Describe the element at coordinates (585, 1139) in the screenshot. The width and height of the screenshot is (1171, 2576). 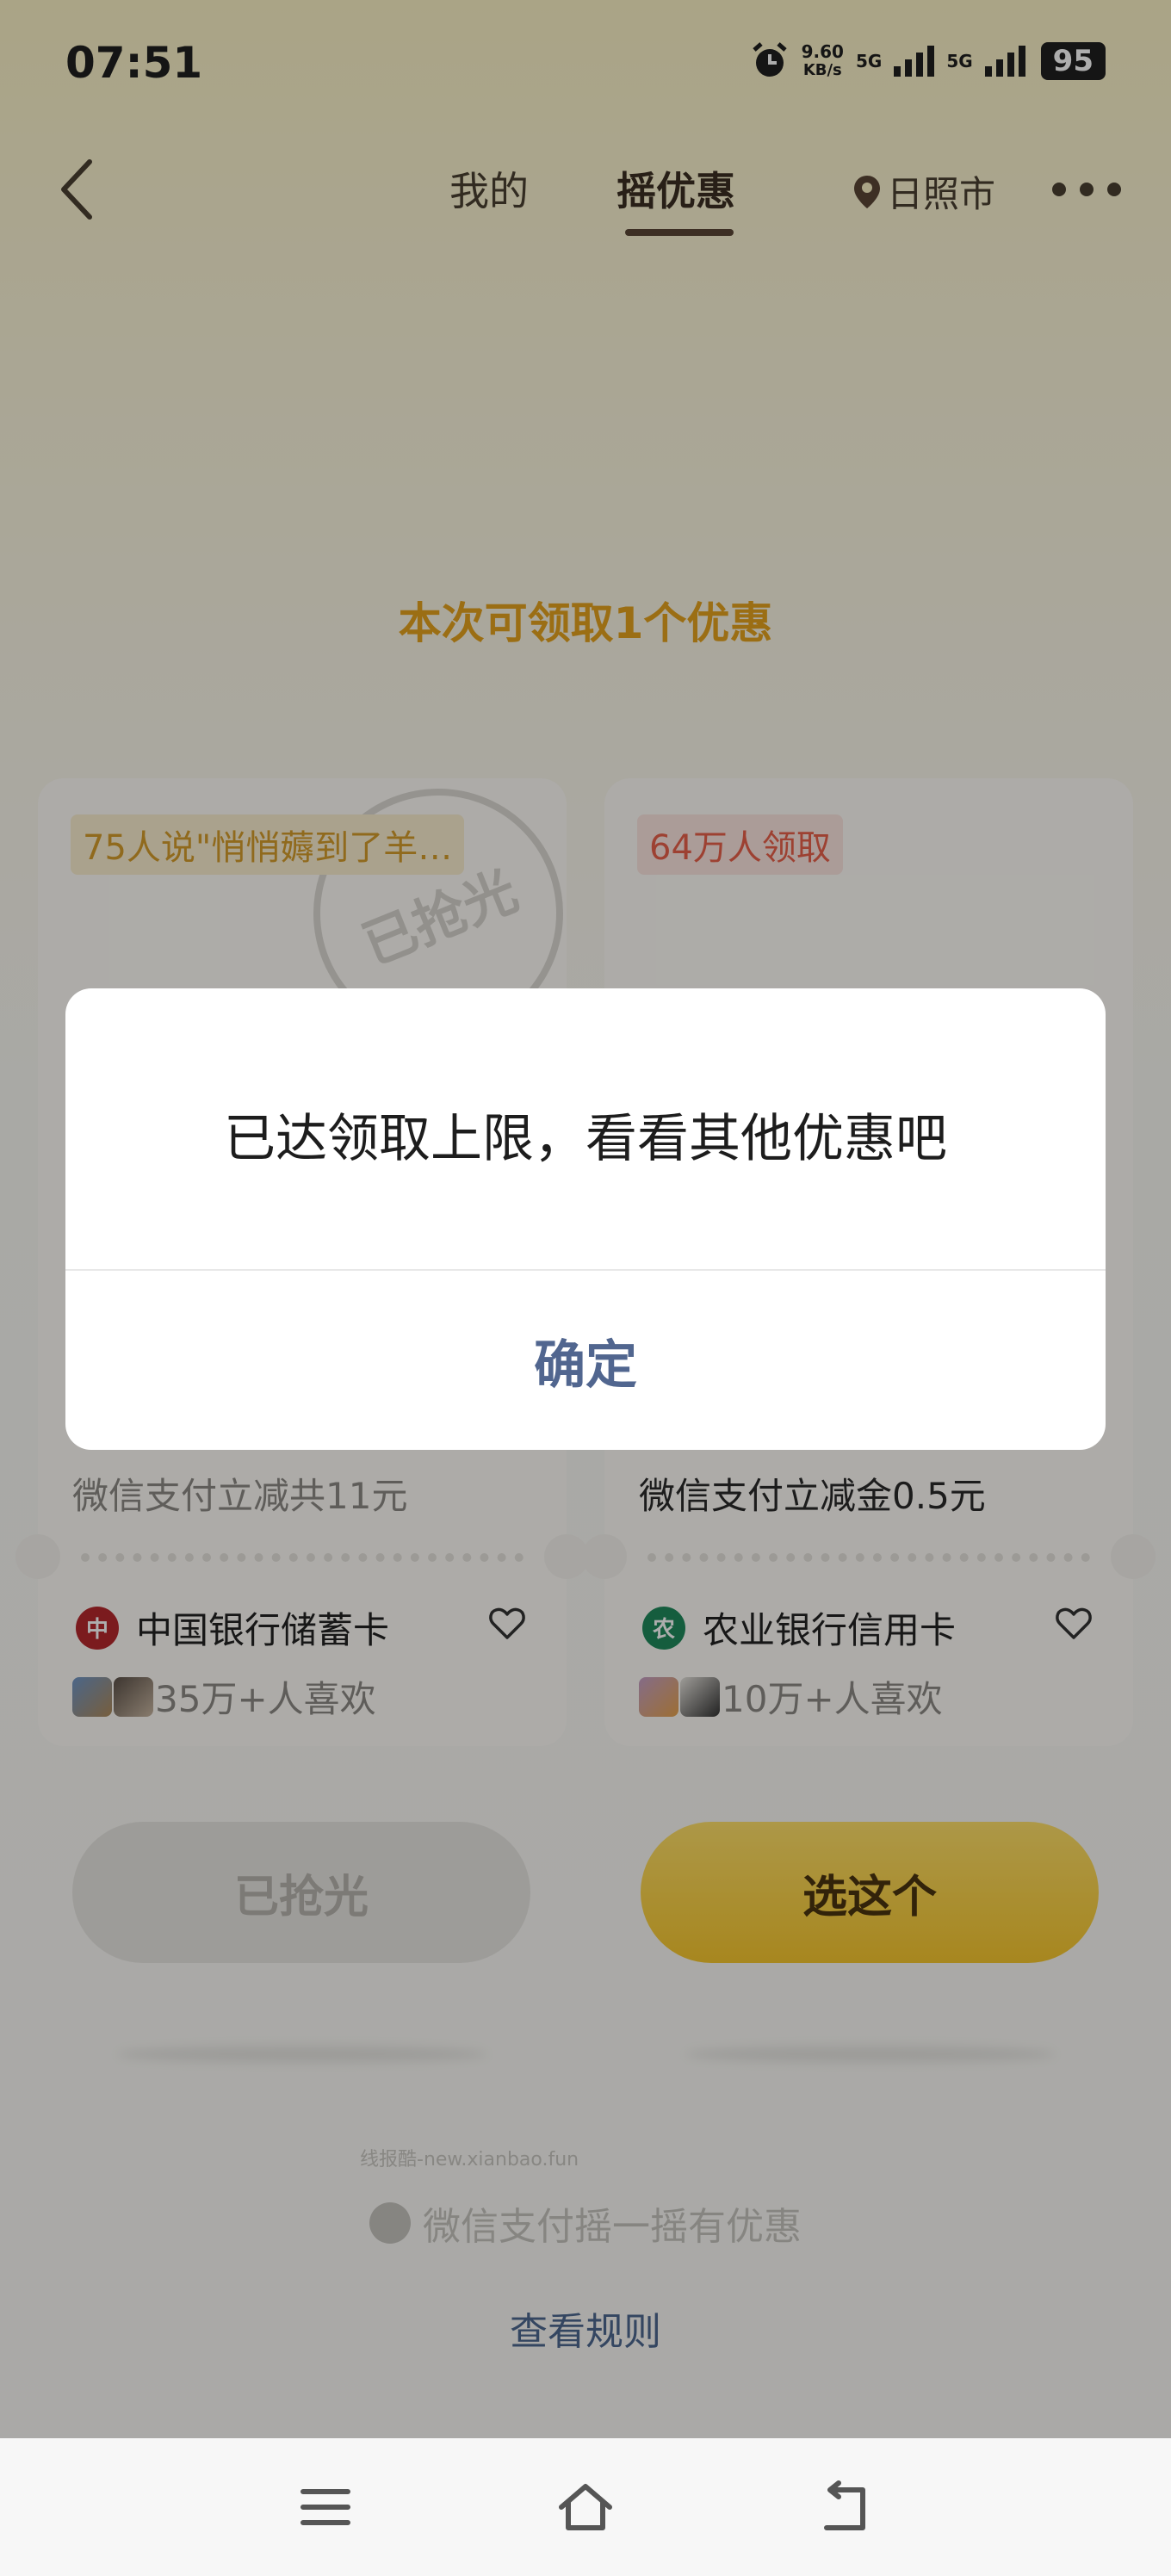
I see `dialog-message: 已达领取上限，看看其他优惠吧` at that location.